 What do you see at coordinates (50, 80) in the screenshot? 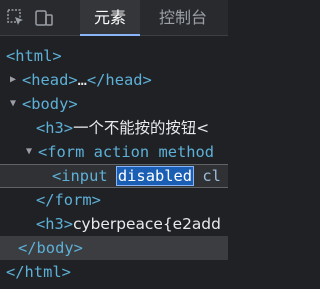
I see `tag-head-open: <head>` at bounding box center [50, 80].